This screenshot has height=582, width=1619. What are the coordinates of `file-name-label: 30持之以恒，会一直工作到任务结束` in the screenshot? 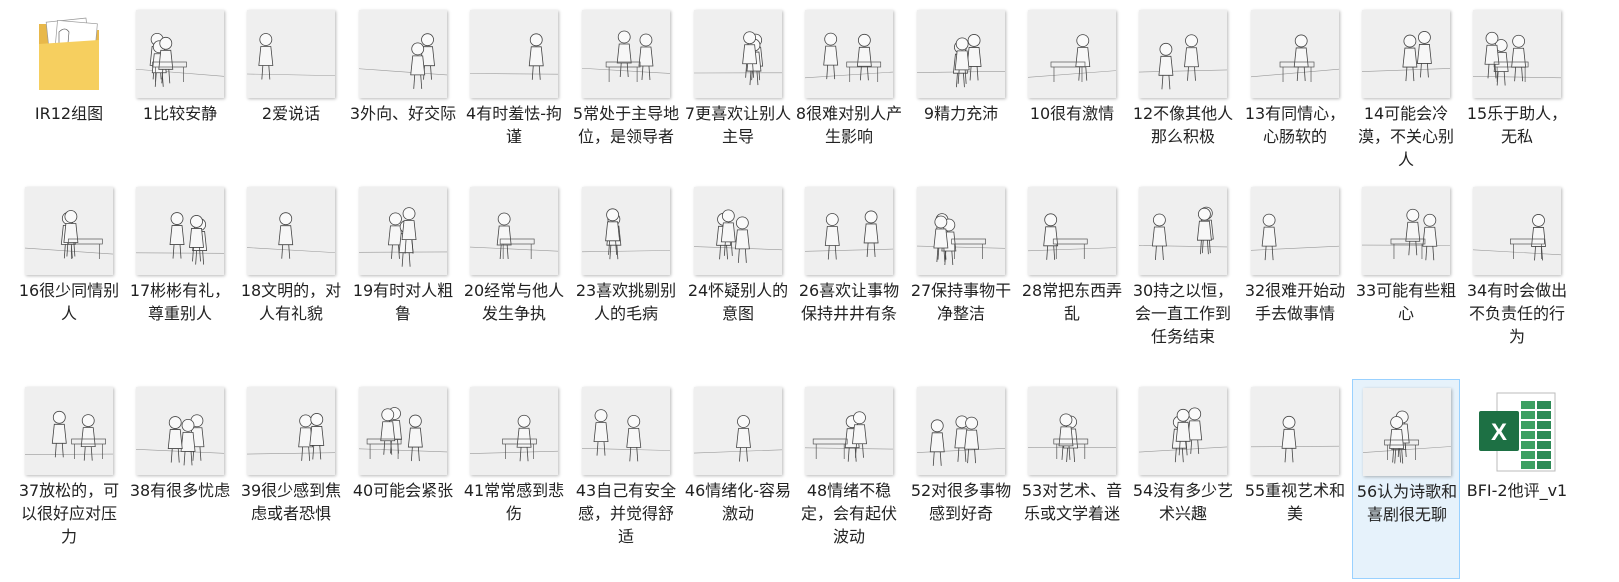 It's located at (1183, 313).